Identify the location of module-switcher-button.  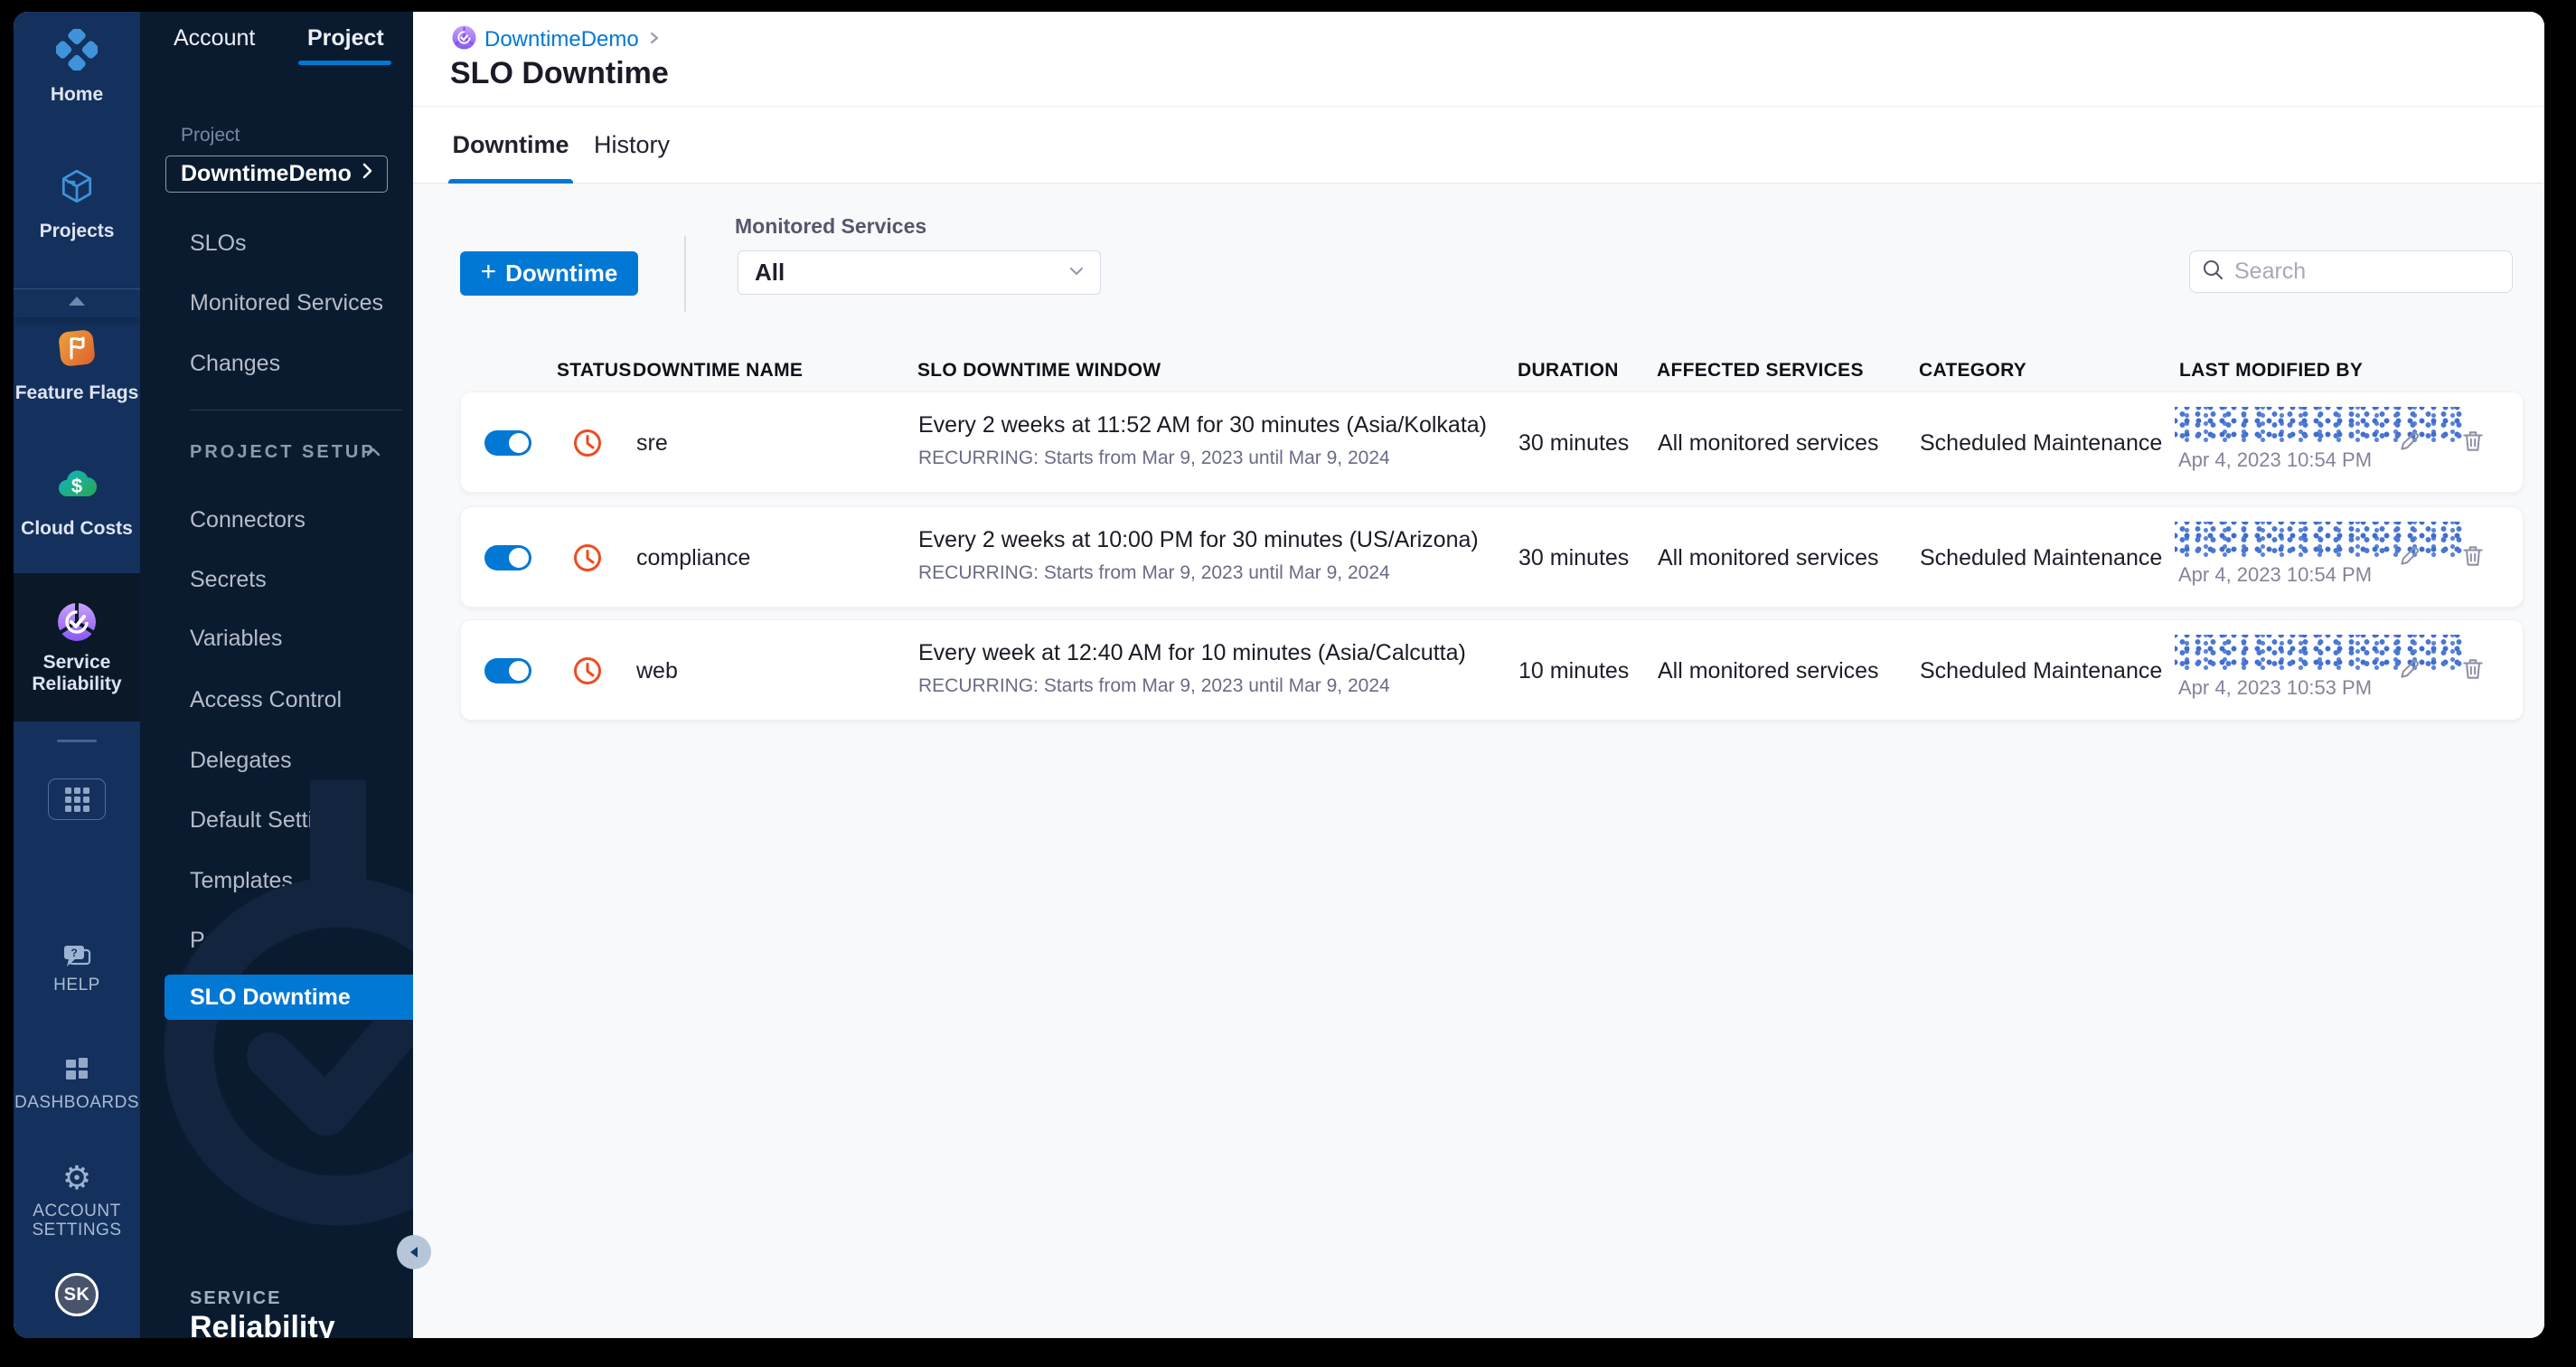
(77, 799).